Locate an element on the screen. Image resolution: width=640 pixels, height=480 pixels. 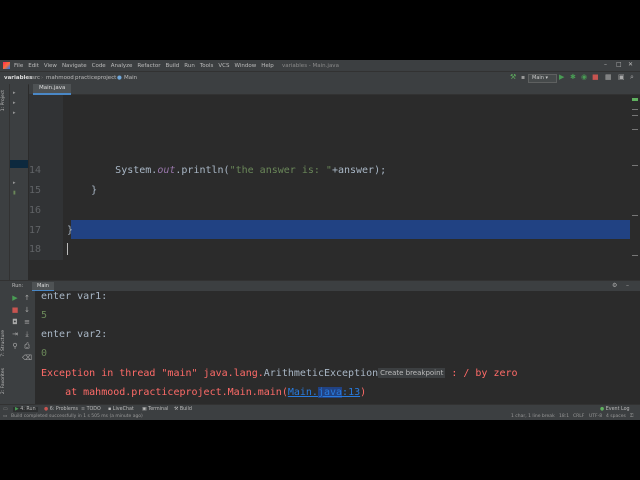
menu-run: Run is located at coordinates (189, 66).